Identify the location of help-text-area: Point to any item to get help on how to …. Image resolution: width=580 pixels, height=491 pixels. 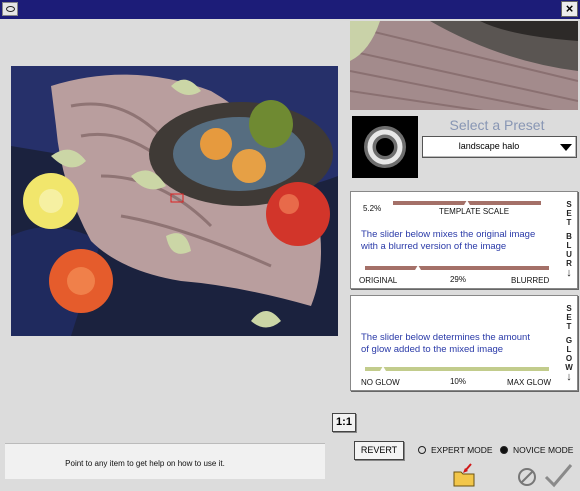
(165, 461).